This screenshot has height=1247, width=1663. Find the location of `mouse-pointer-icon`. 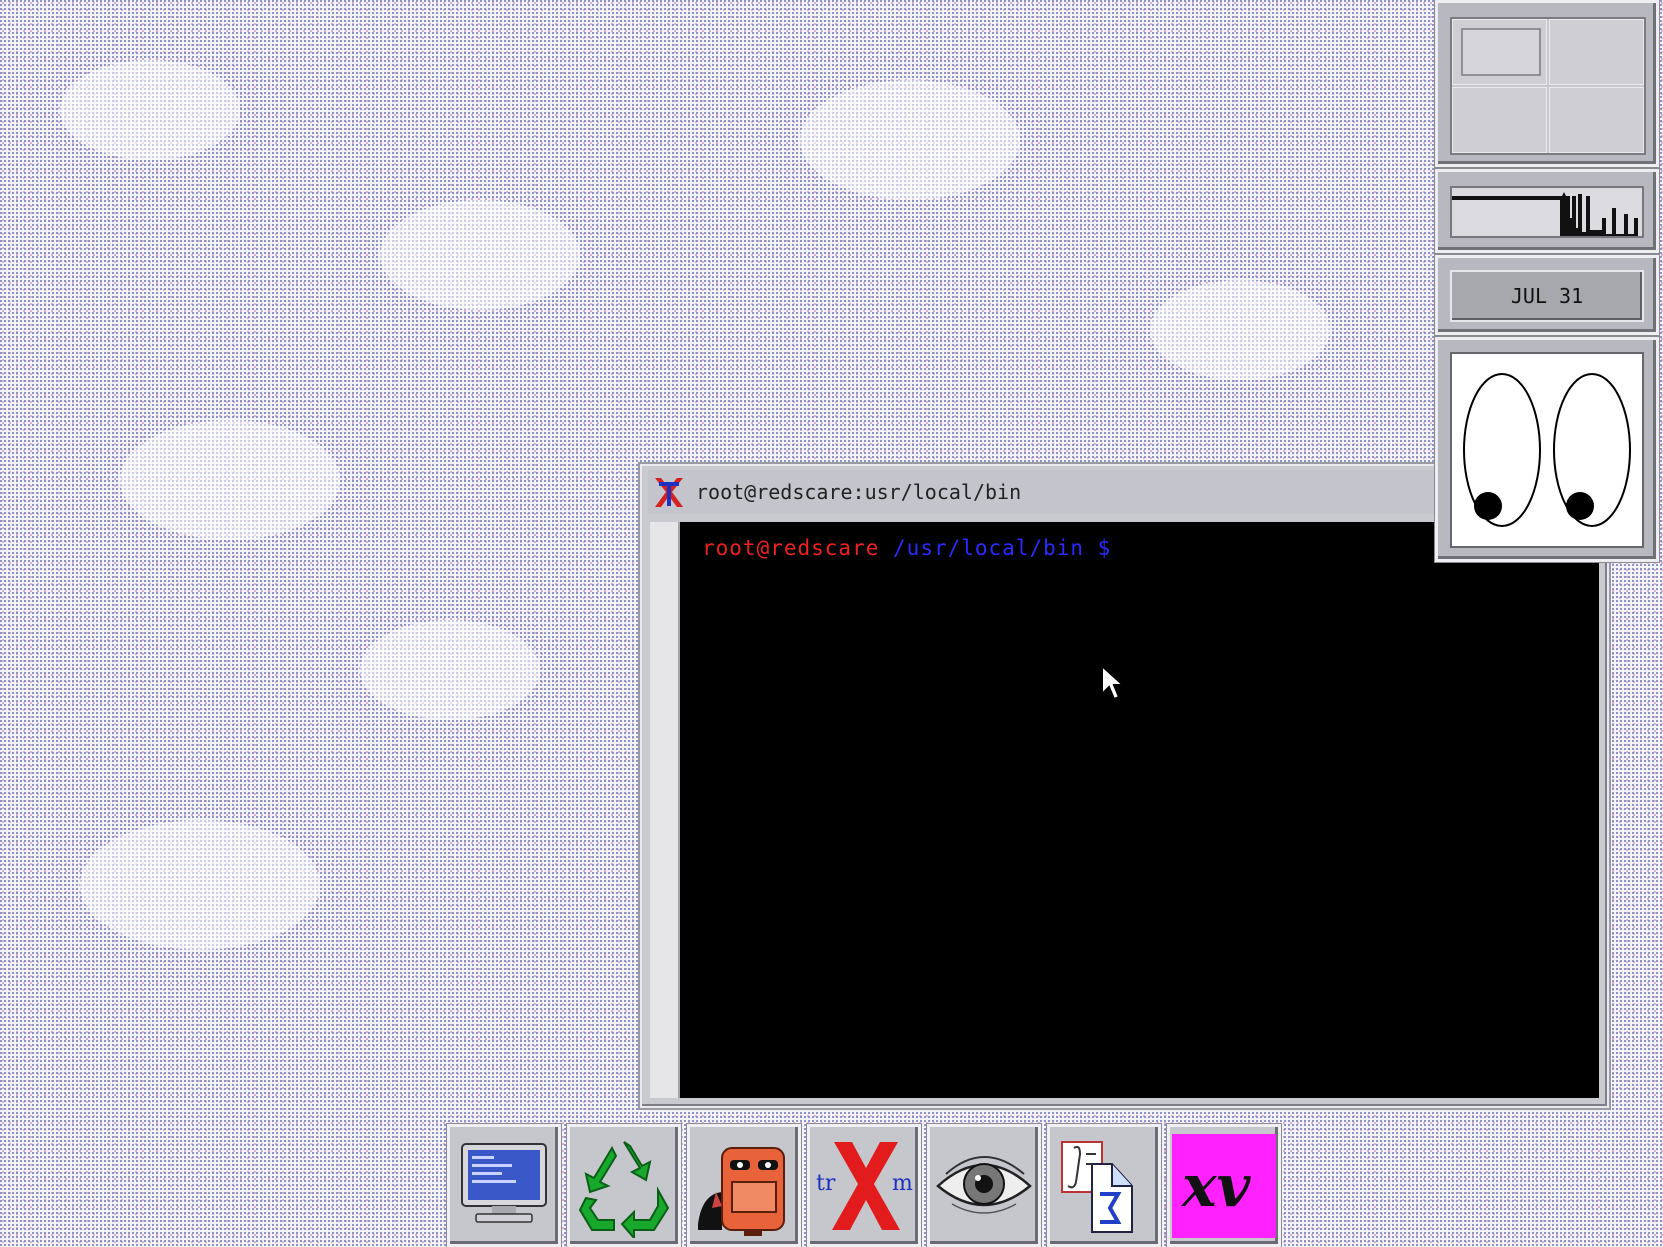

mouse-pointer-icon is located at coordinates (1113, 682).